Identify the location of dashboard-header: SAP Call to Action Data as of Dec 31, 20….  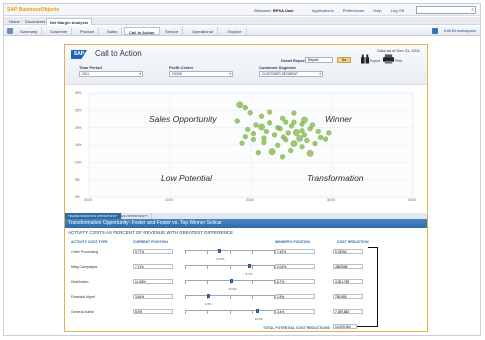
(246, 65).